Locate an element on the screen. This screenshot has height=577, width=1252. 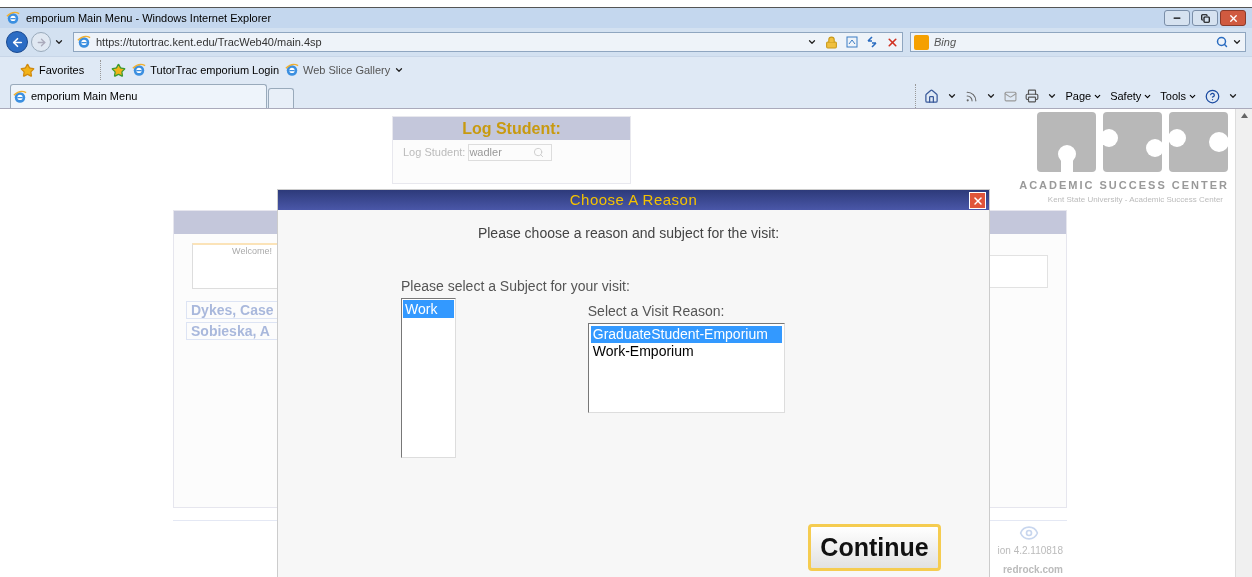
reason-listbox: GraduateStudent-Emporium Work-Emporium is located at coordinates (686, 368).